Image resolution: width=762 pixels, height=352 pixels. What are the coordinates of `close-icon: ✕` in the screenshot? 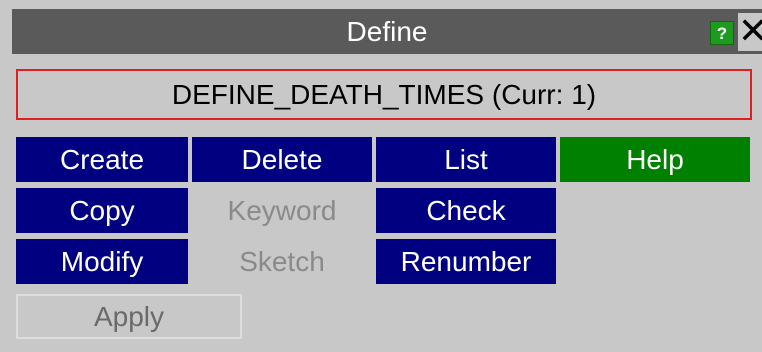 It's located at (750, 32).